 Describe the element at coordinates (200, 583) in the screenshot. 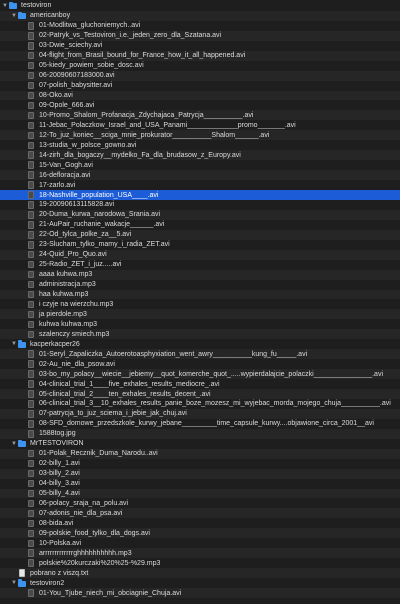

I see `folder-row: ▼ testoviron2` at that location.